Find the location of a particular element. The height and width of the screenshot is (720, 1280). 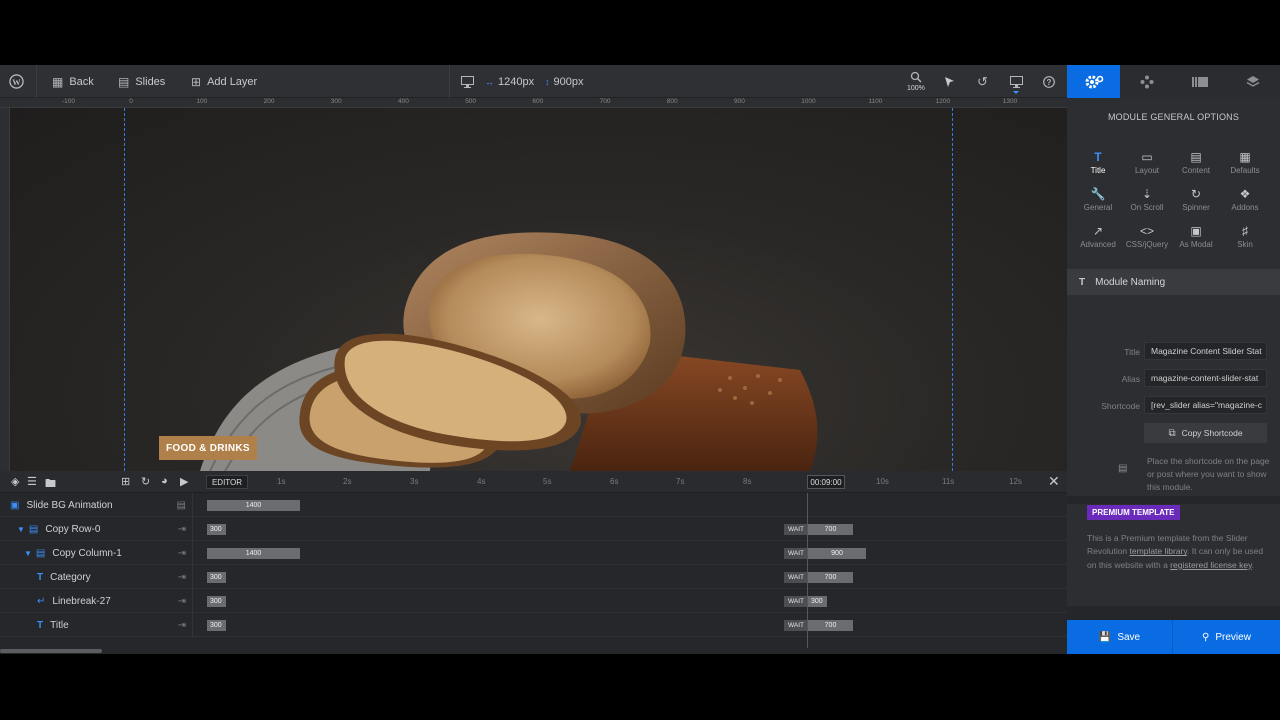

help-button: ? is located at coordinates (1049, 81).